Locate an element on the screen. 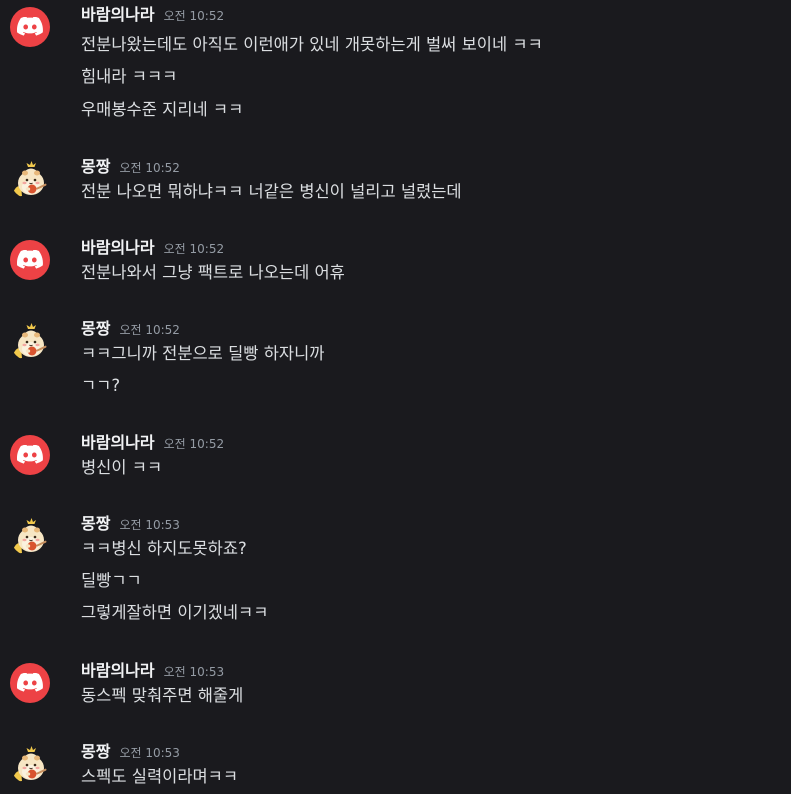 The width and height of the screenshot is (791, 794). message-text: 힘내라 ㅋㅋㅋ is located at coordinates (129, 76).